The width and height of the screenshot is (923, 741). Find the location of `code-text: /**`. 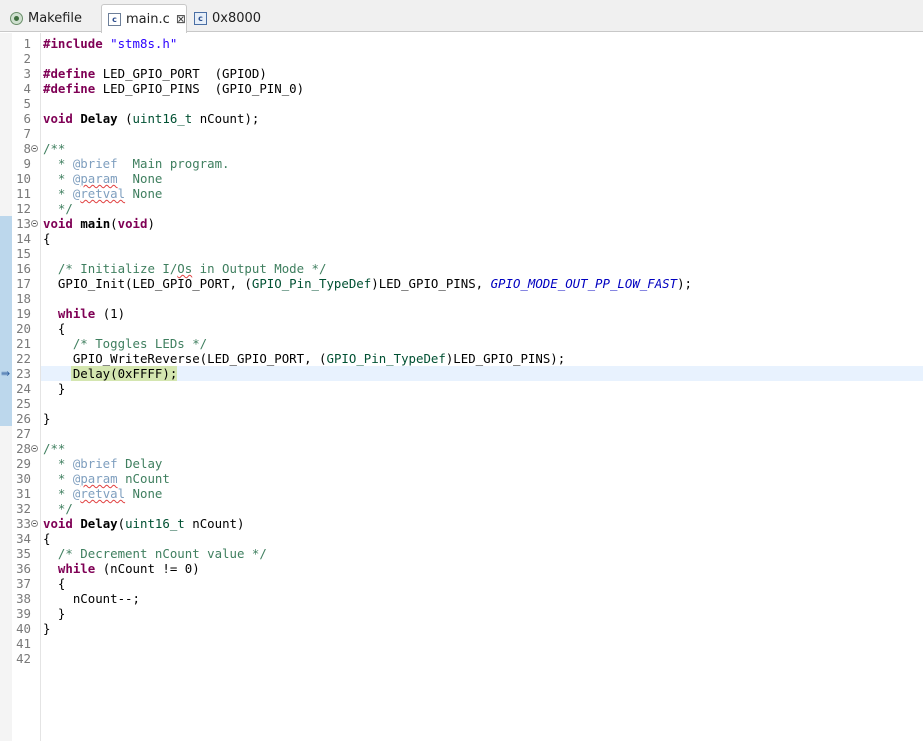

code-text: /** is located at coordinates (54, 448).